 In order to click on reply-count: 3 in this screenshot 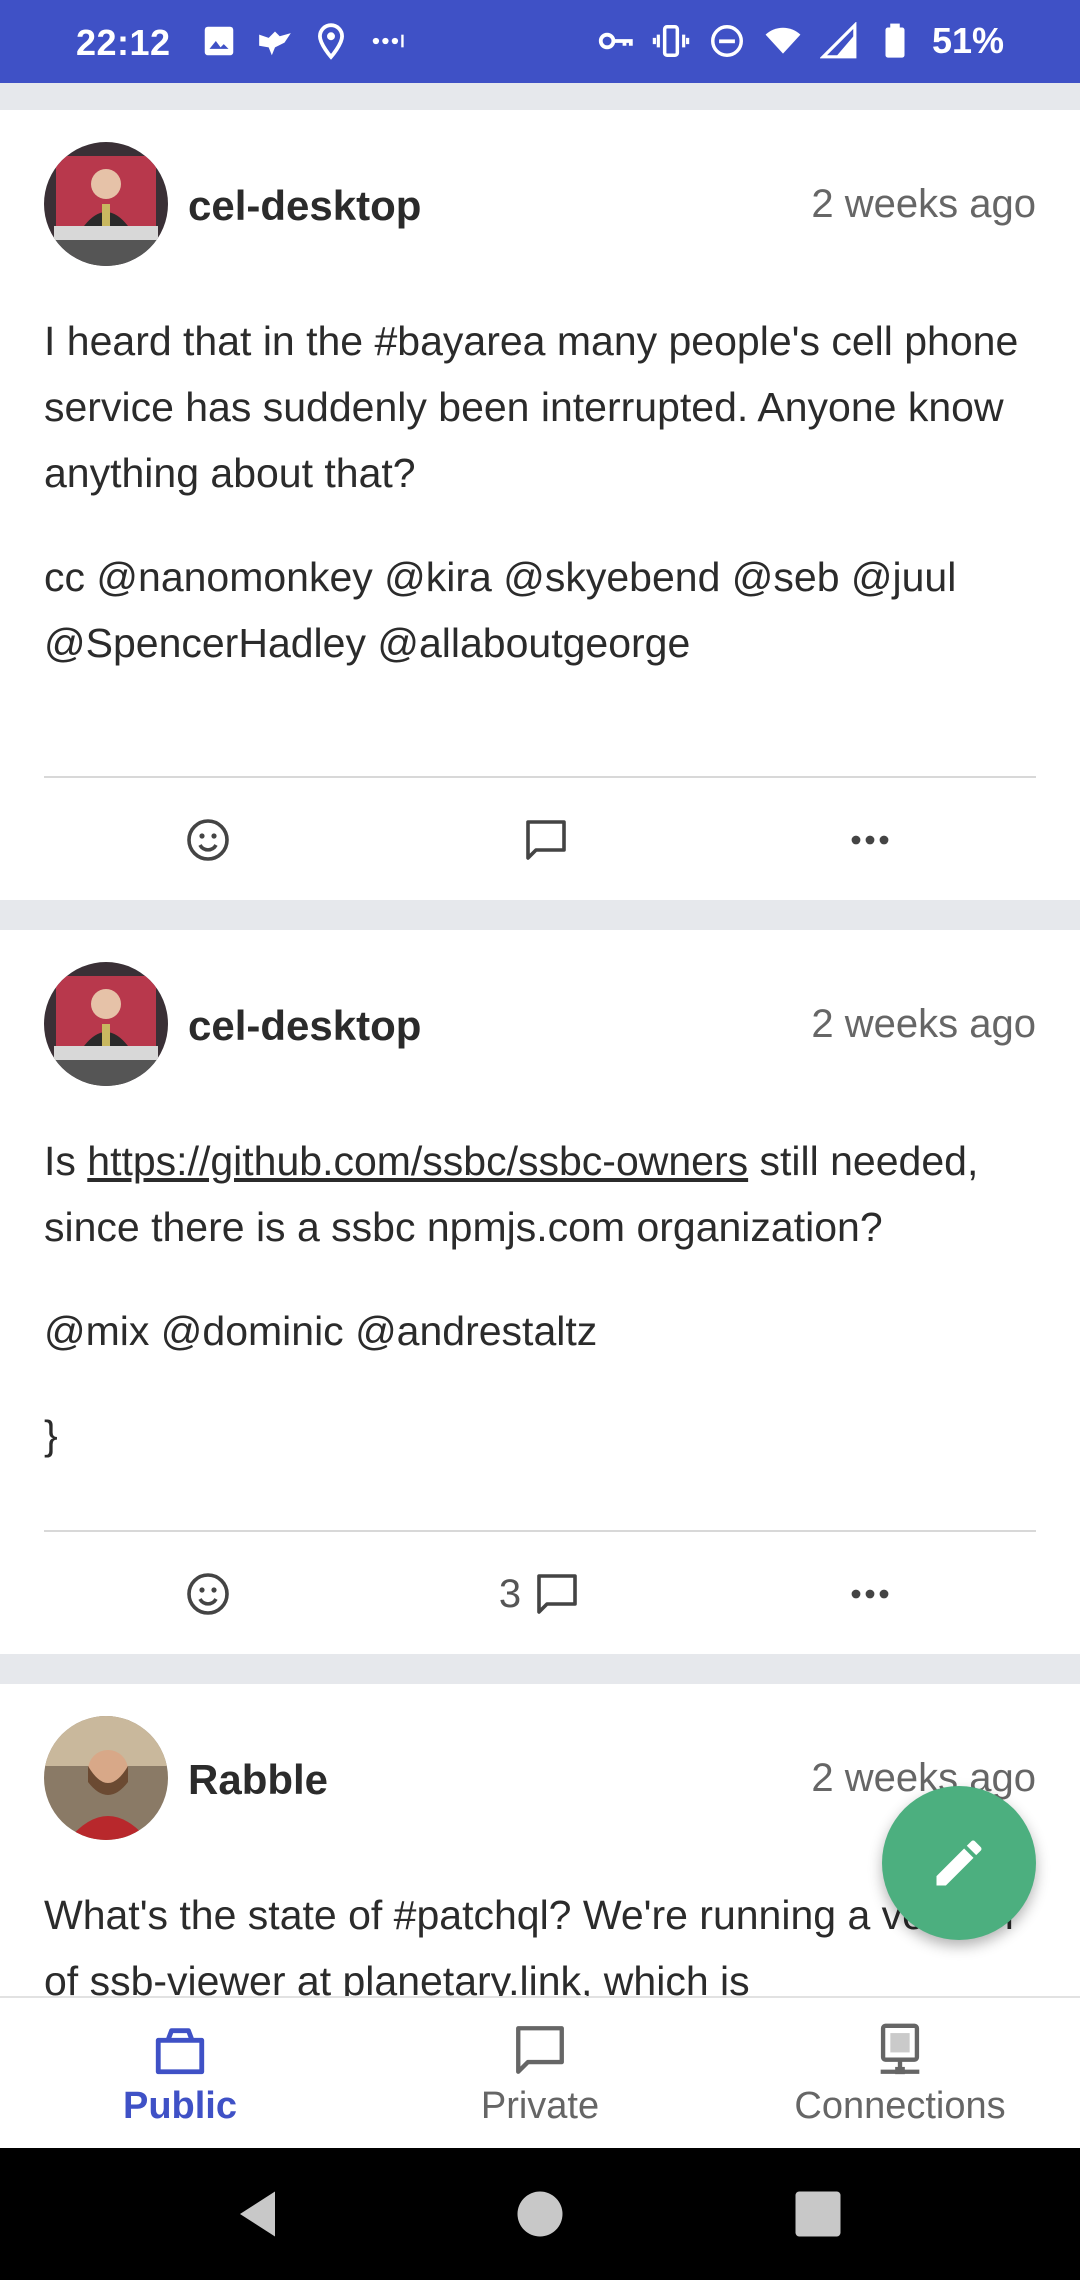, I will do `click(510, 1593)`.